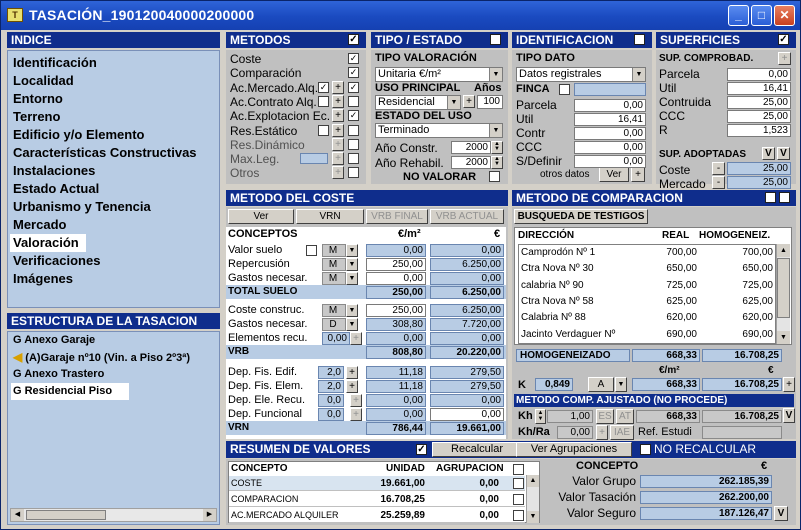  Describe the element at coordinates (113, 225) in the screenshot. I see `indice-item: Mercado` at that location.